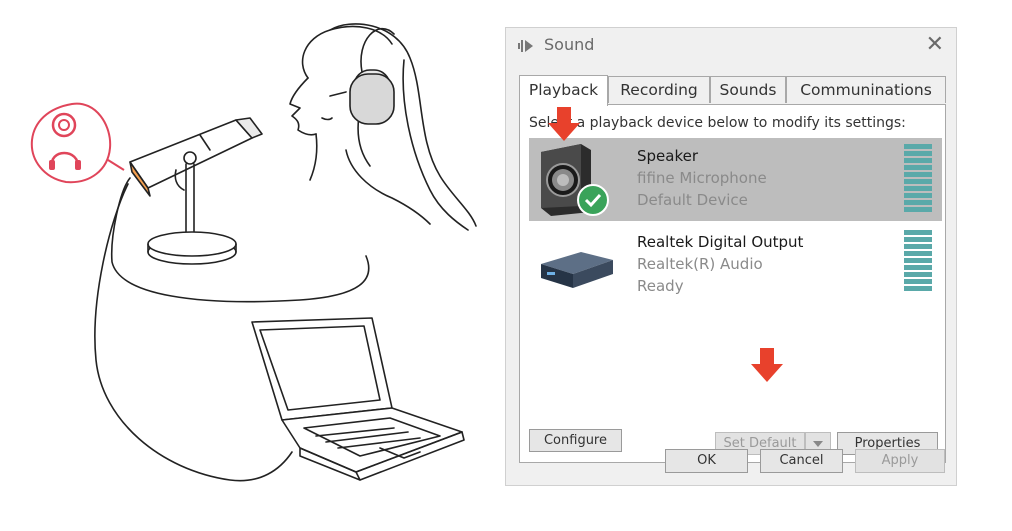 The height and width of the screenshot is (531, 1012). Describe the element at coordinates (866, 89) in the screenshot. I see `tab-communinations: Communinations` at that location.